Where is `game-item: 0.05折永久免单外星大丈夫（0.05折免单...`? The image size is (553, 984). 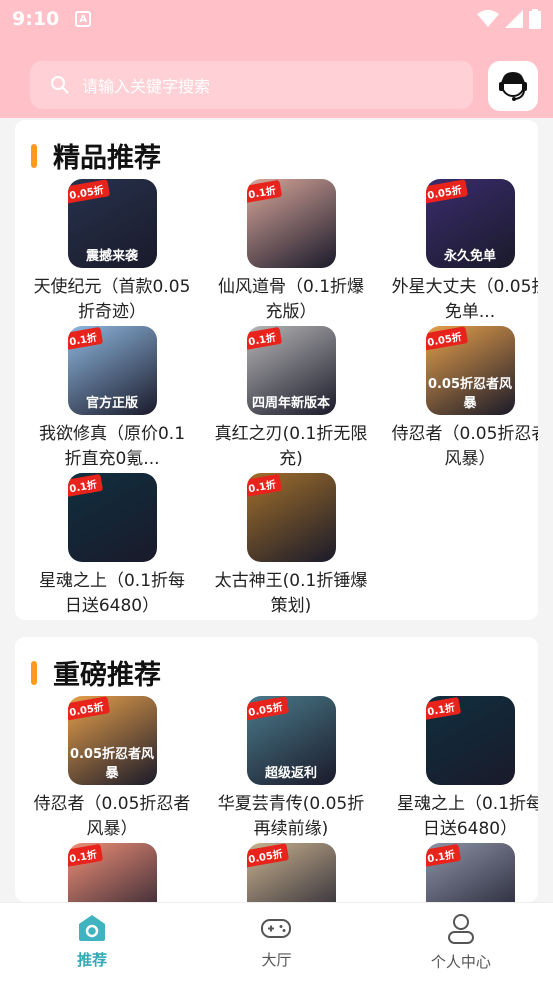 game-item: 0.05折永久免单外星大丈夫（0.05折免单... is located at coordinates (464, 252).